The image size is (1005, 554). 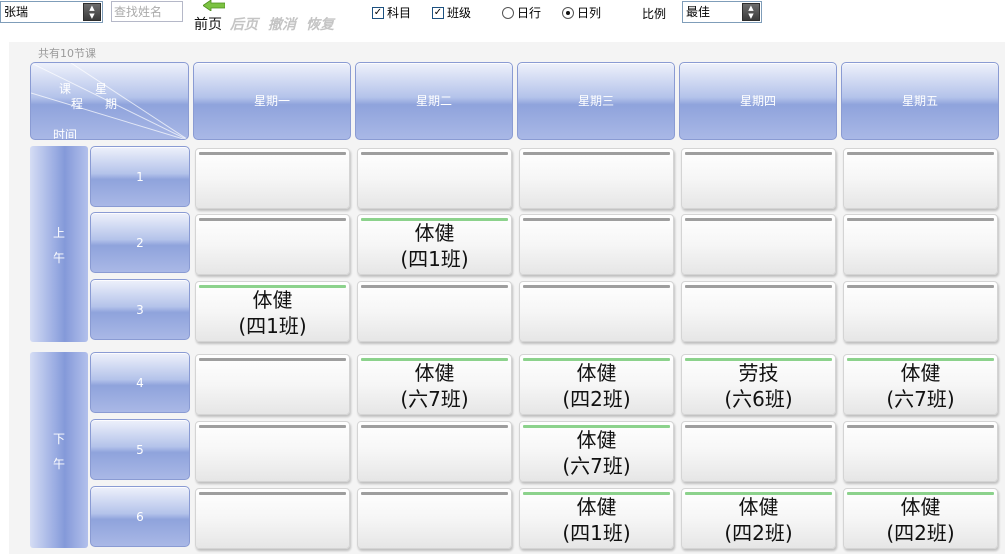 I want to click on next-page-button: 后页, so click(x=244, y=24).